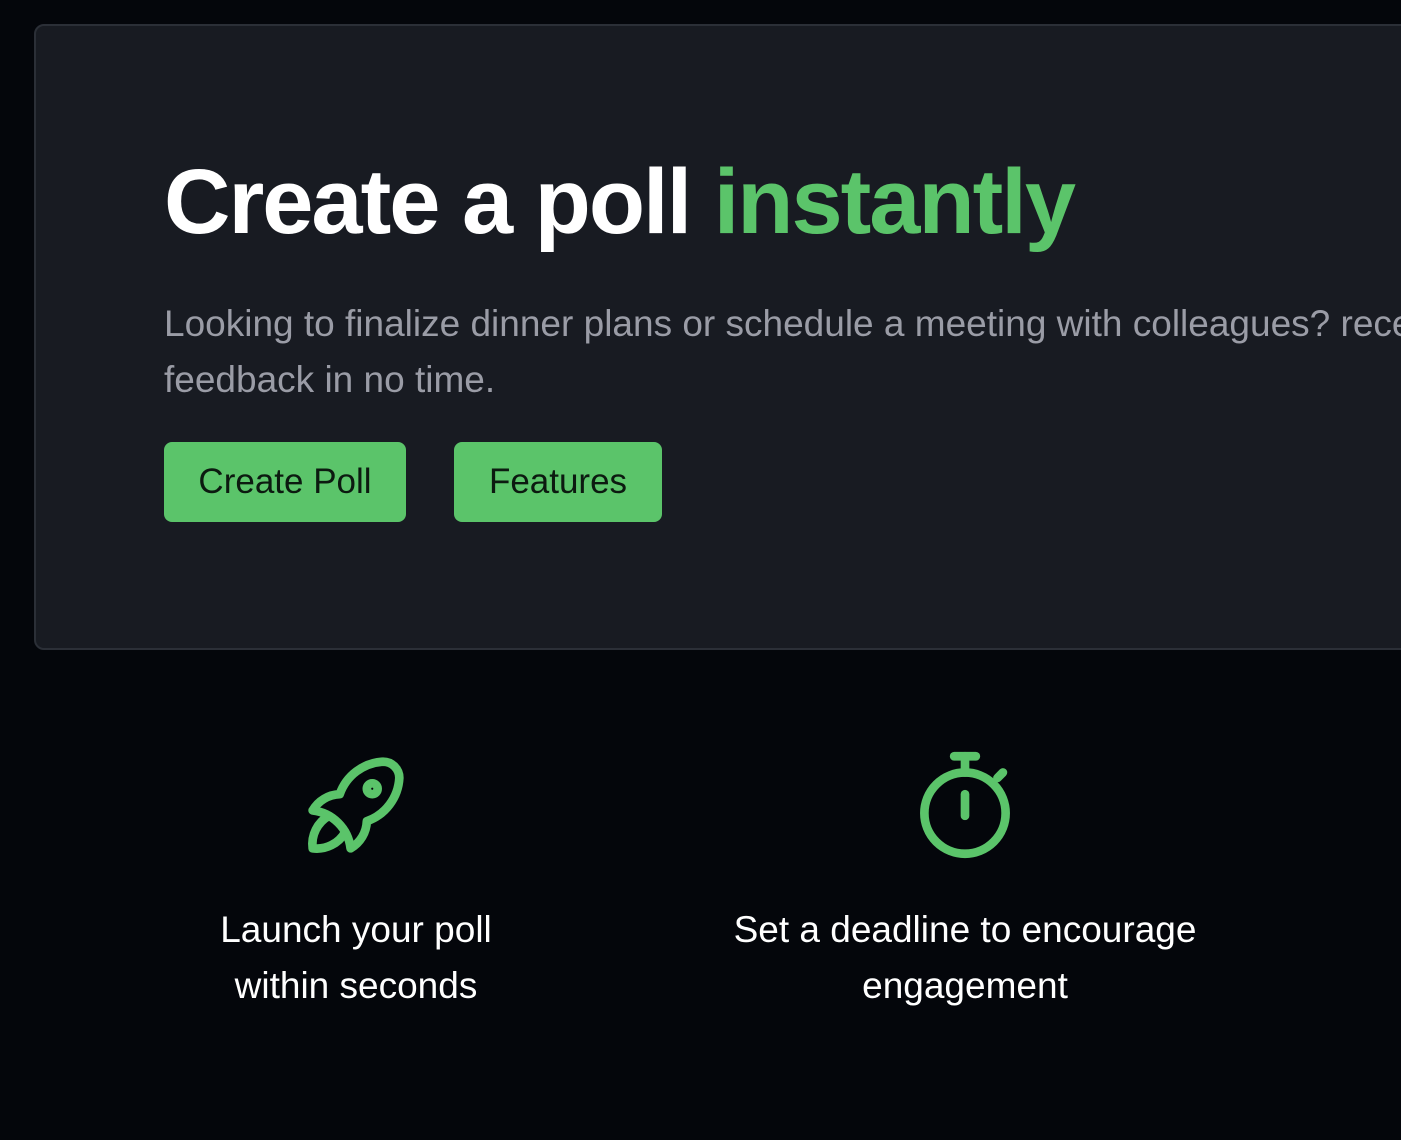 The width and height of the screenshot is (1401, 1140). I want to click on stopwatch-icon, so click(965, 805).